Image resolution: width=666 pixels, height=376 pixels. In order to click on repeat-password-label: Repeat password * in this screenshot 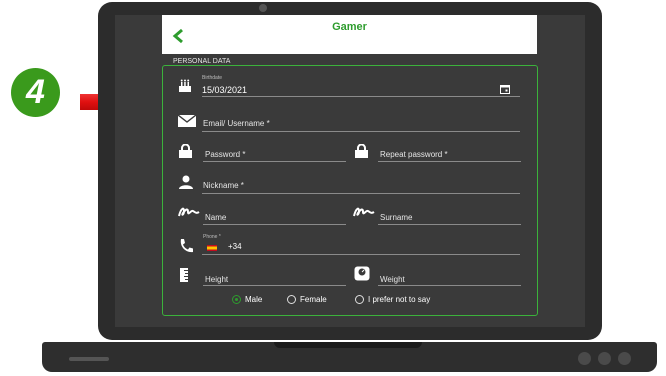, I will do `click(414, 154)`.